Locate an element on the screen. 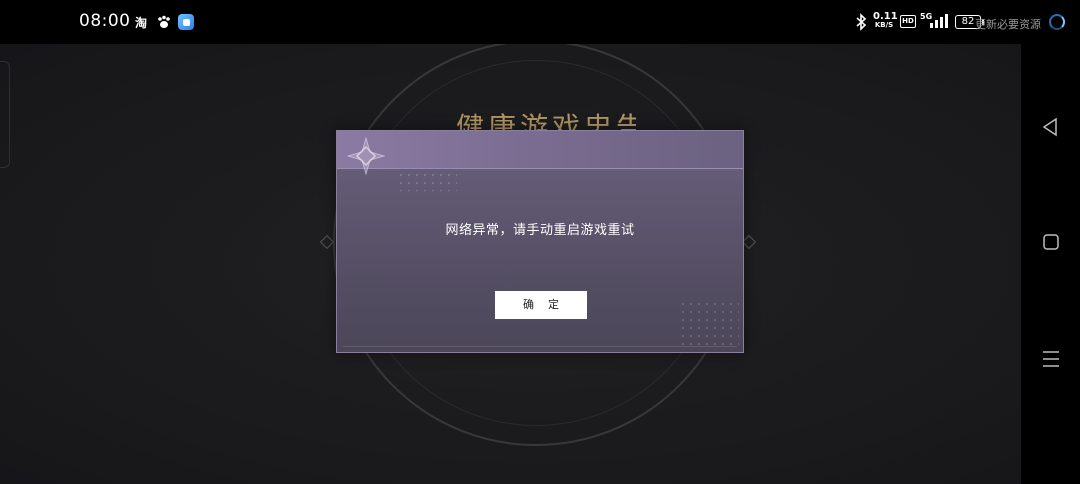 This screenshot has height=484, width=1080. blue-square-app-icon is located at coordinates (186, 22).